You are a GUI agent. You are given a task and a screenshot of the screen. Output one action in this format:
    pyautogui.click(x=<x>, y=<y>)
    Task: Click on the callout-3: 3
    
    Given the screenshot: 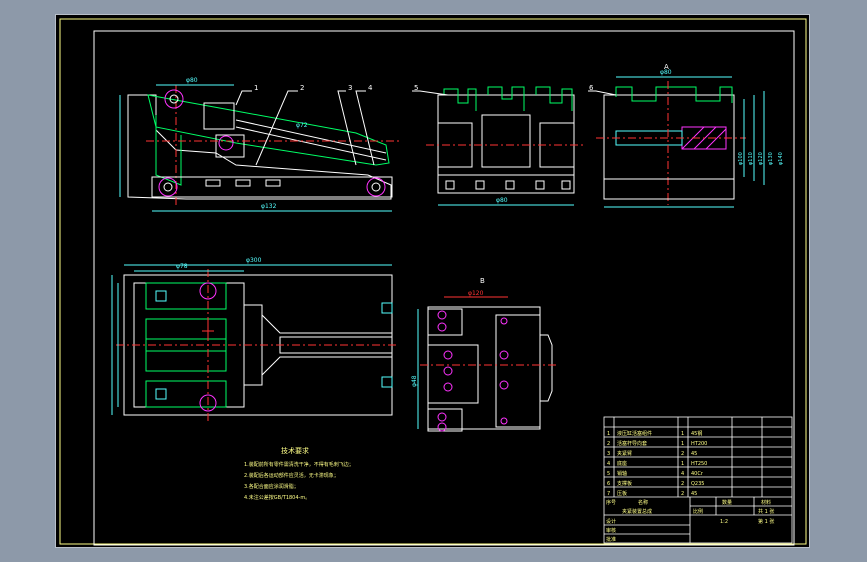 What is the action you would take?
    pyautogui.click(x=350, y=88)
    